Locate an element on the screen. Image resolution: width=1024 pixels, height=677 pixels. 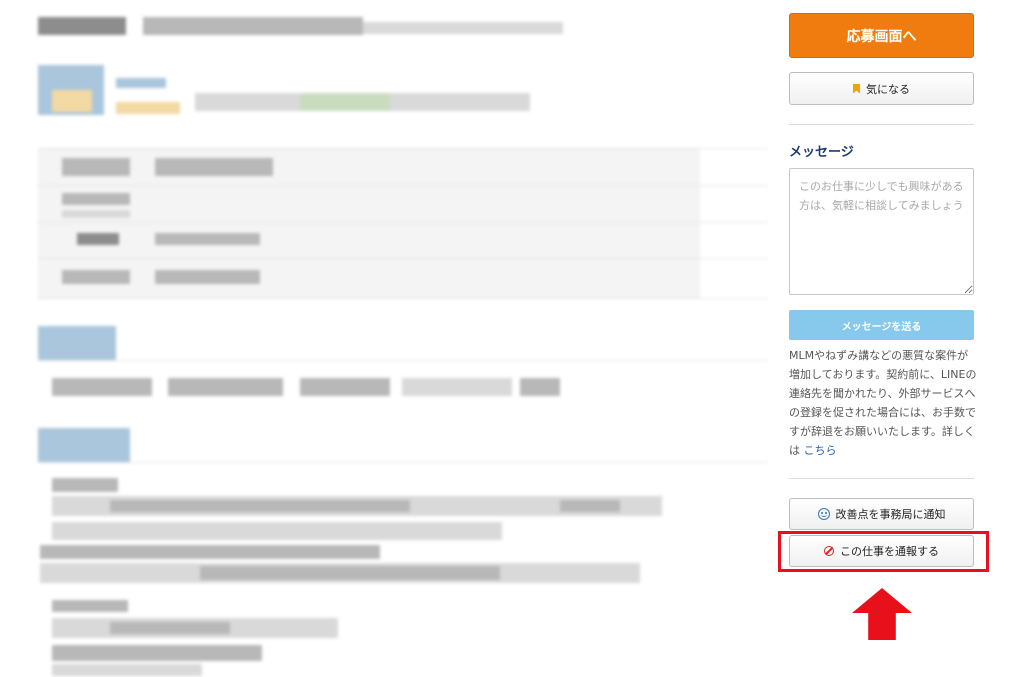
highlight-box is located at coordinates (883, 551).